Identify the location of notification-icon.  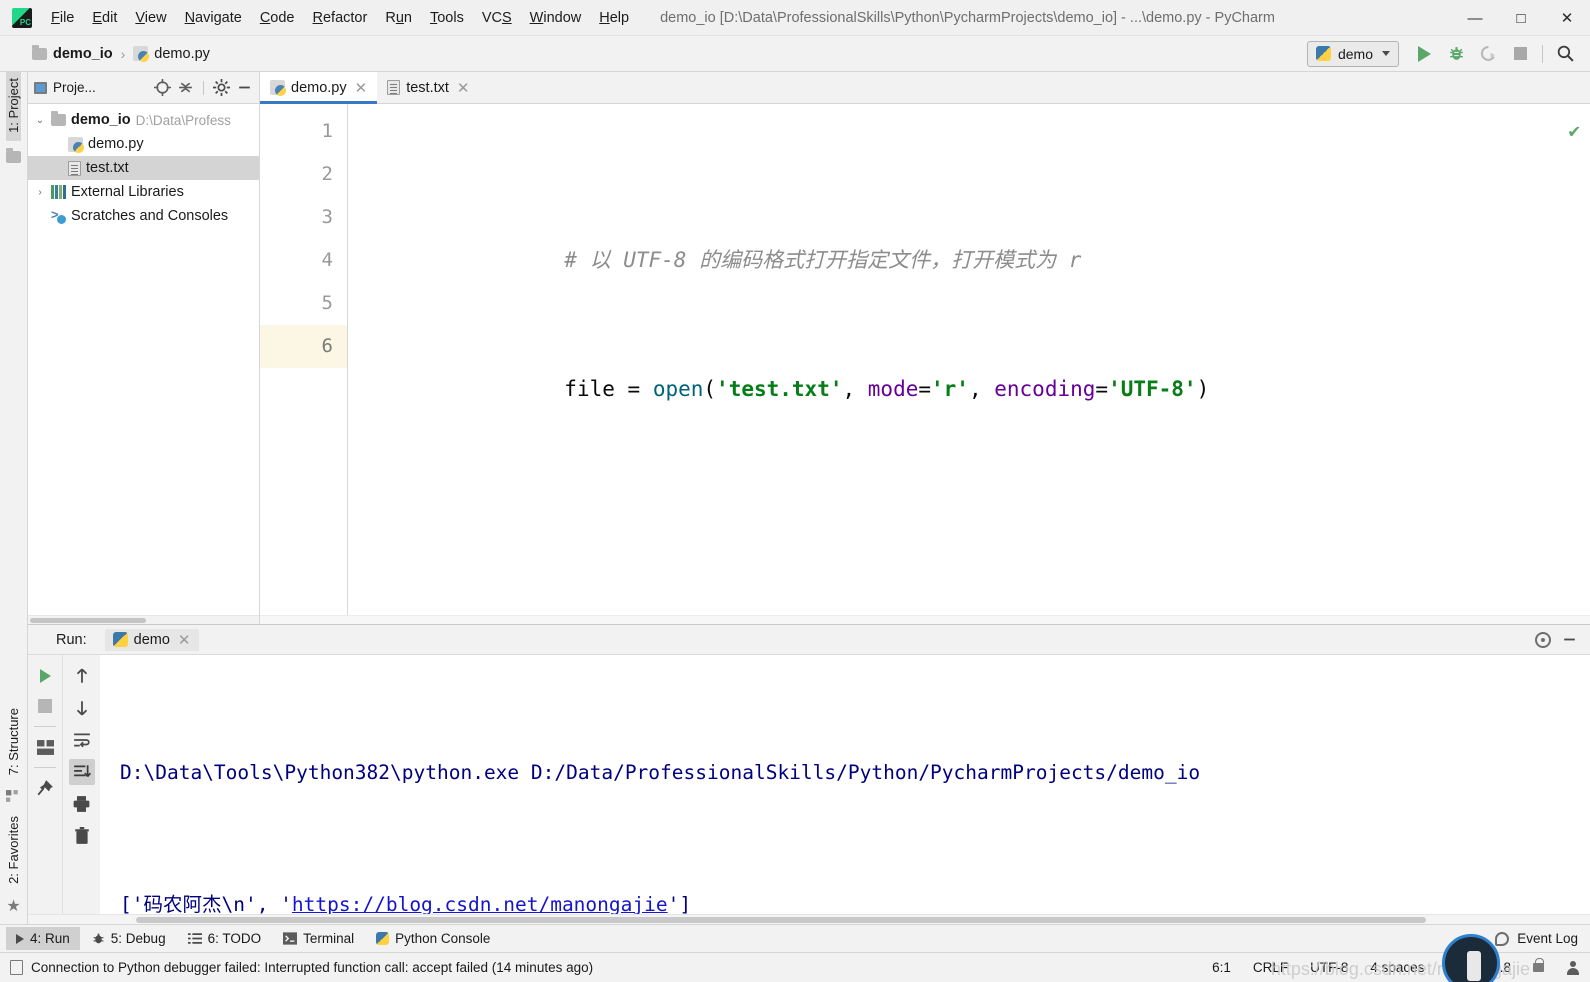
(16, 967).